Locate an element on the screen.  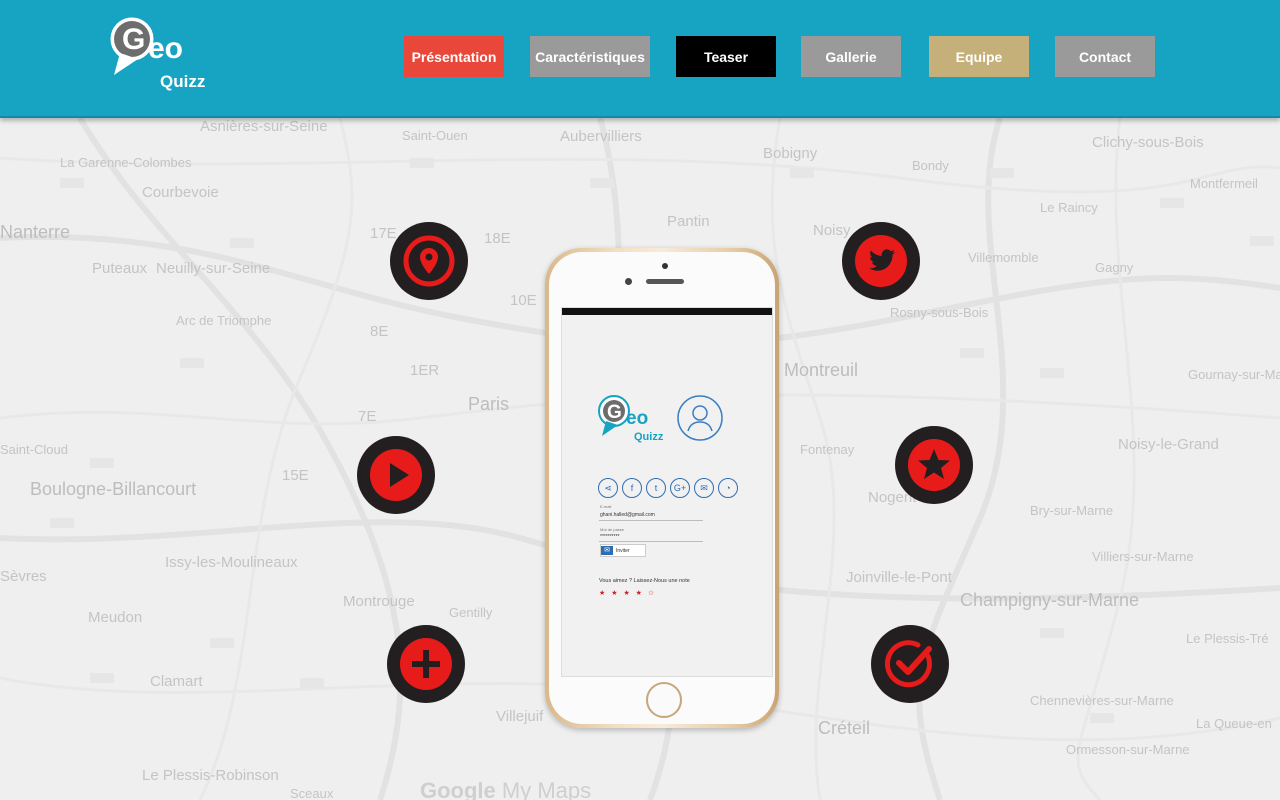
invite-button: ✉ Inviter is located at coordinates (623, 550).